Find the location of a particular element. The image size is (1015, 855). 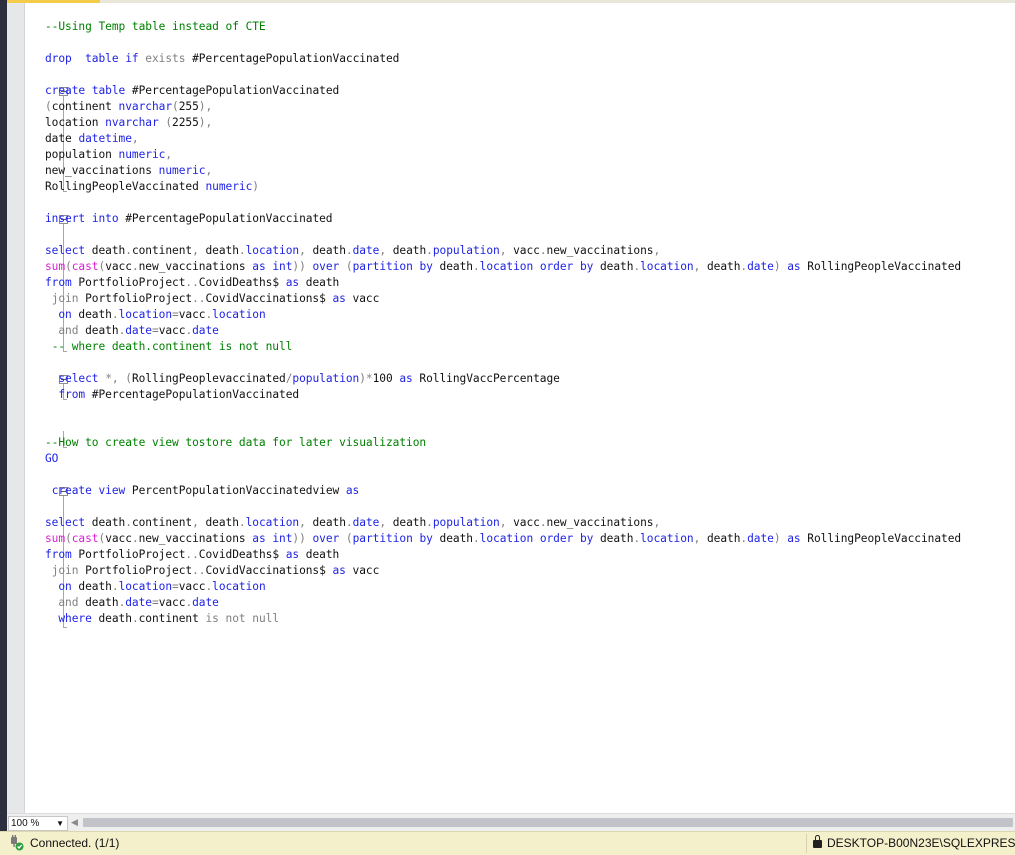

code-token: location is located at coordinates (75, 122).